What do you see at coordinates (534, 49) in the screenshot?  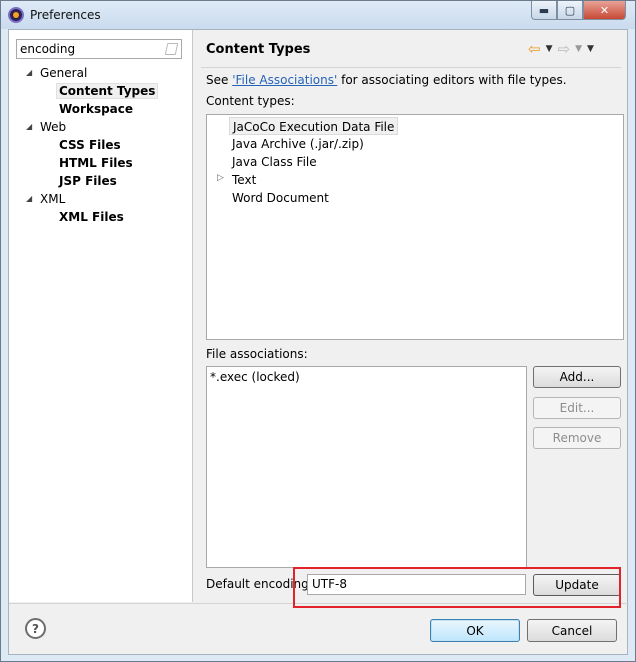 I see `back-arrow-icon: ⇦` at bounding box center [534, 49].